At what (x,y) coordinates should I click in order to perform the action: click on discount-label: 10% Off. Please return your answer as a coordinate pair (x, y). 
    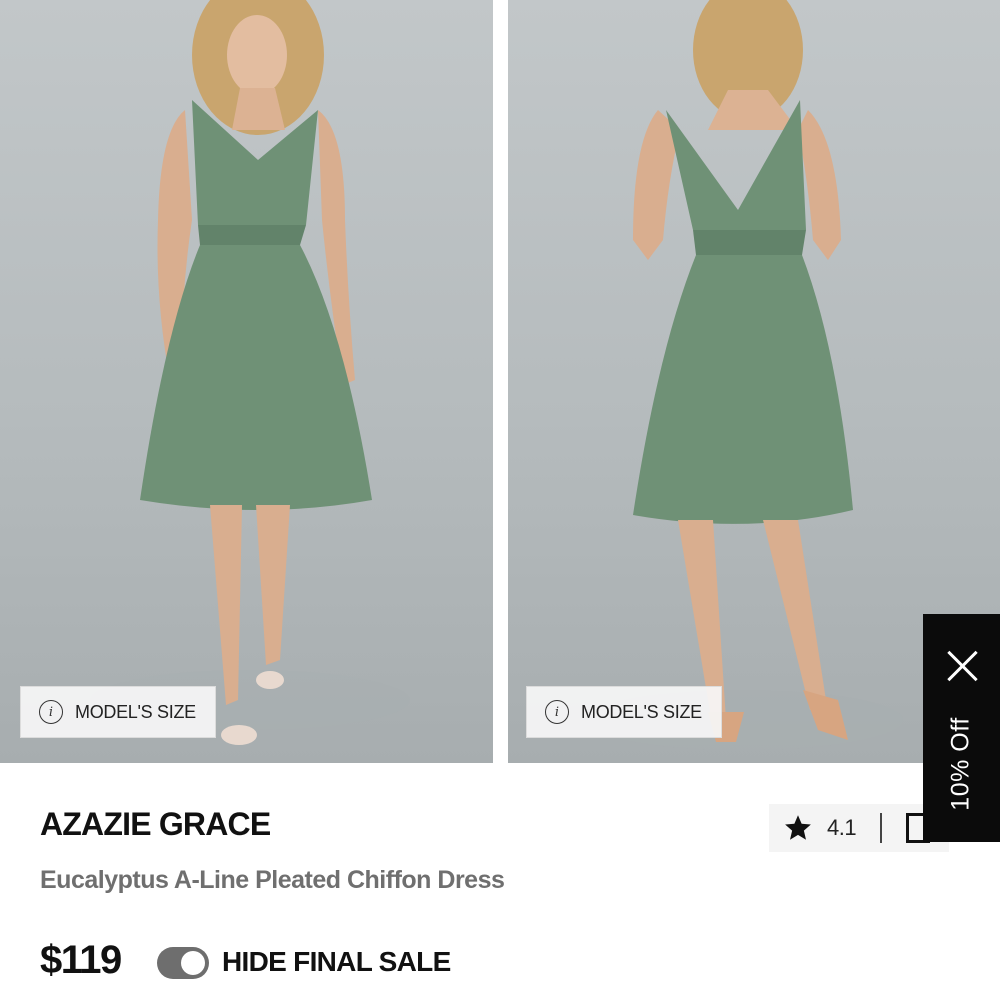
    Looking at the image, I should click on (960, 764).